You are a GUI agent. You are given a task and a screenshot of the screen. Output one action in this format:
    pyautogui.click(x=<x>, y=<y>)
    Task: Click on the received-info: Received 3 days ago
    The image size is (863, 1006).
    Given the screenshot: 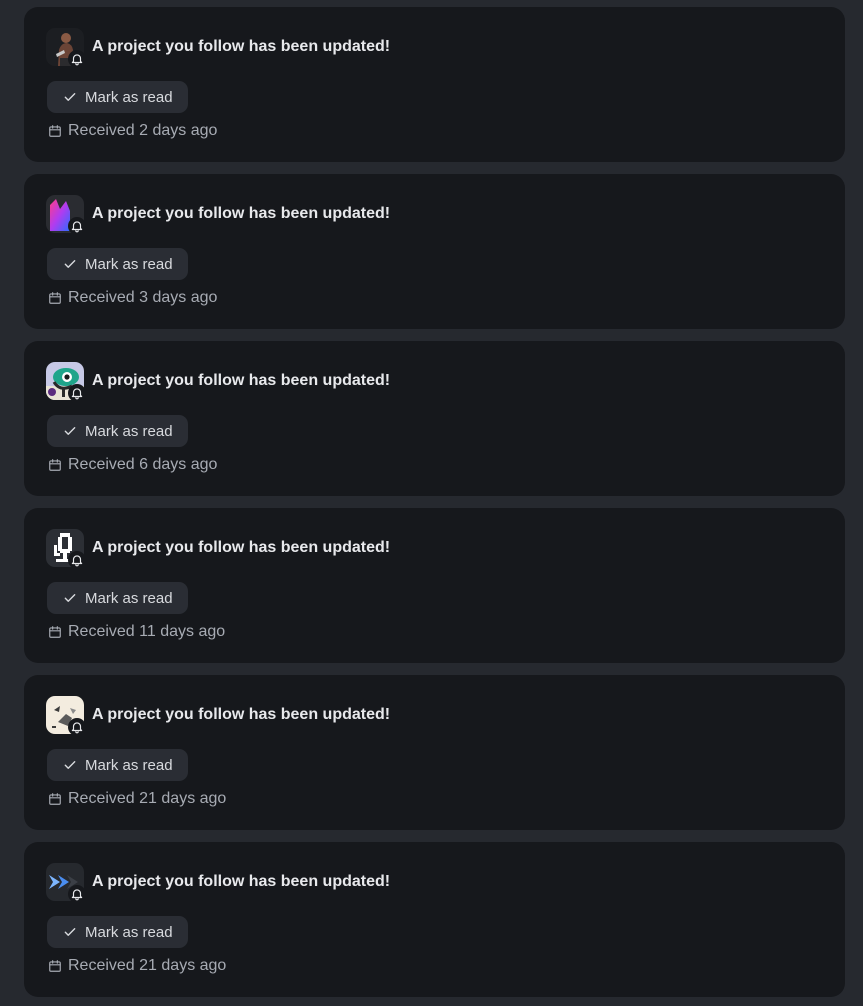 What is the action you would take?
    pyautogui.click(x=132, y=298)
    